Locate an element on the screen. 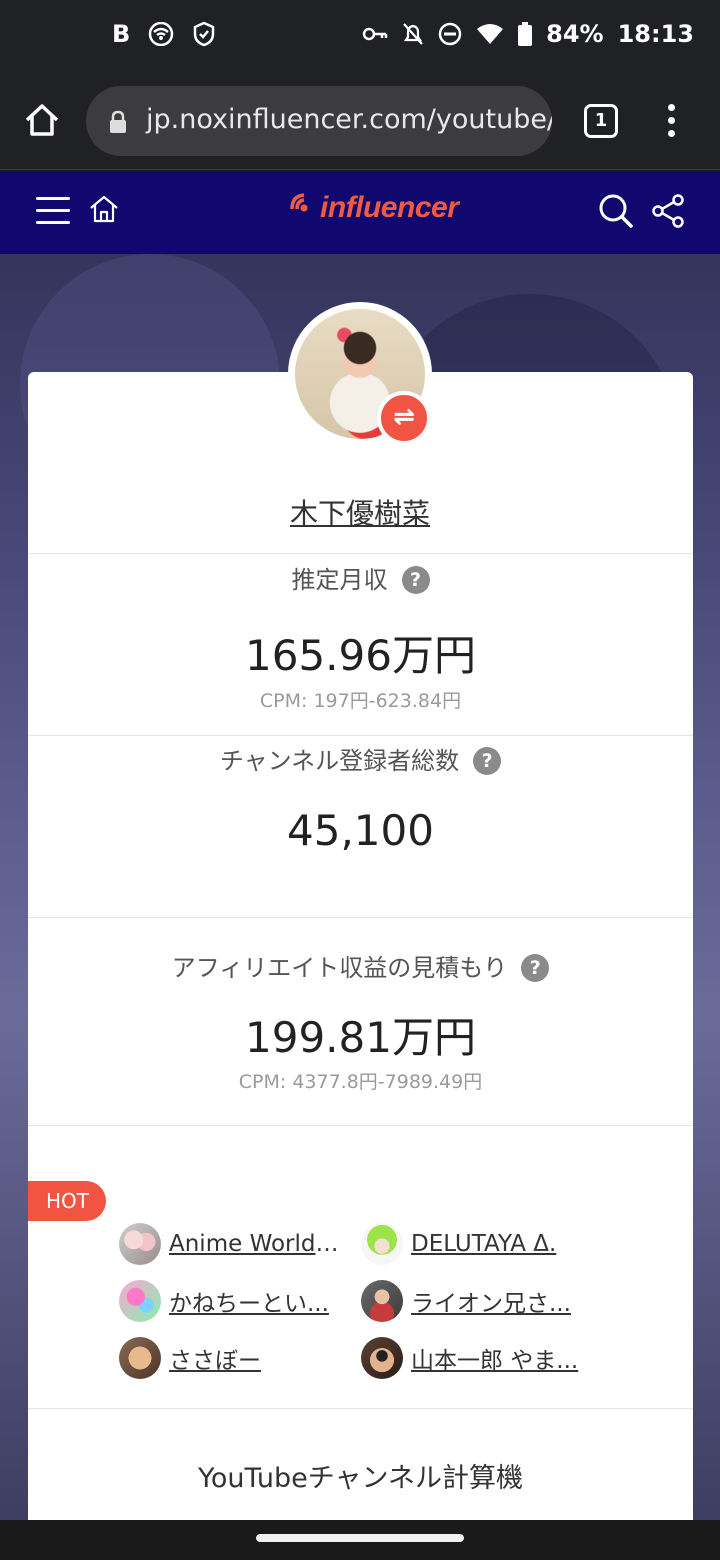 This screenshot has height=1560, width=720. site-header: influencer is located at coordinates (360, 212).